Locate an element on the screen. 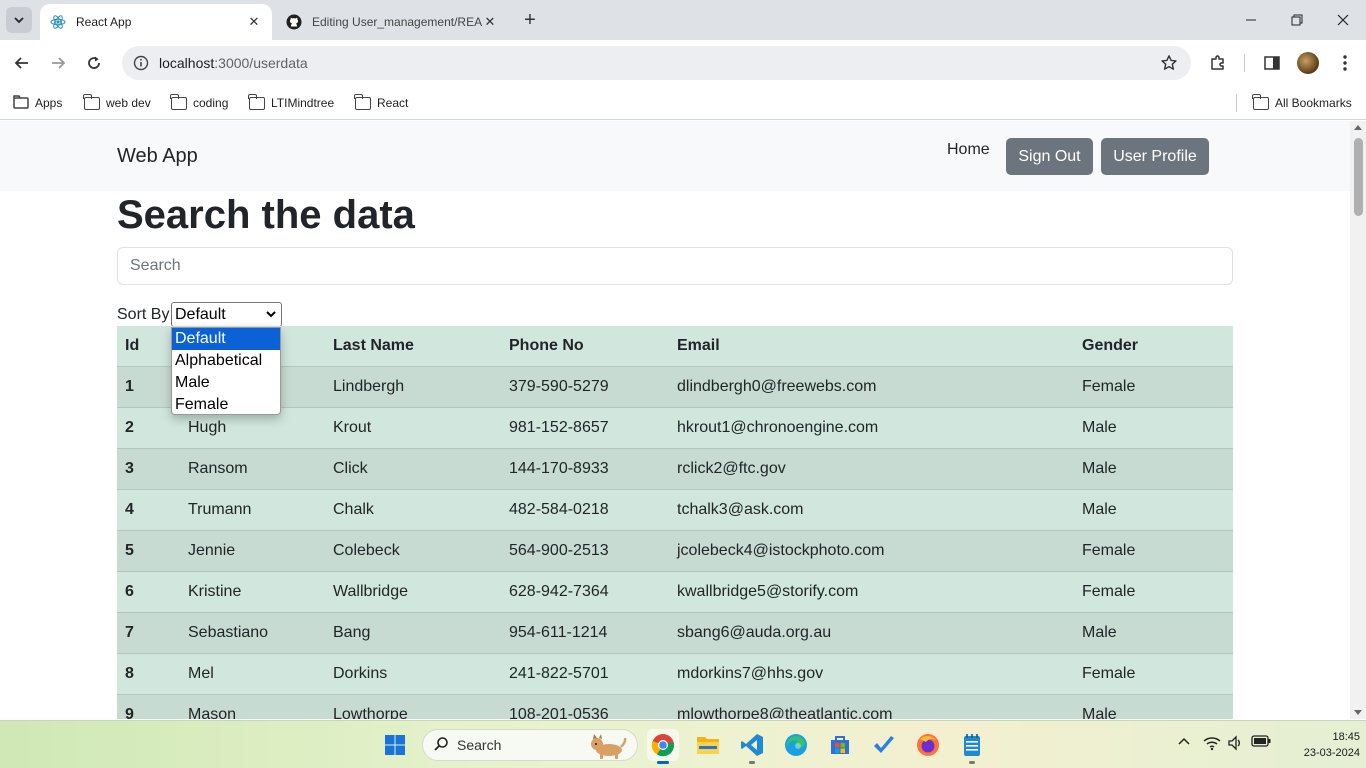  system-clock: 18:45 23-03-2024 is located at coordinates (1330, 745).